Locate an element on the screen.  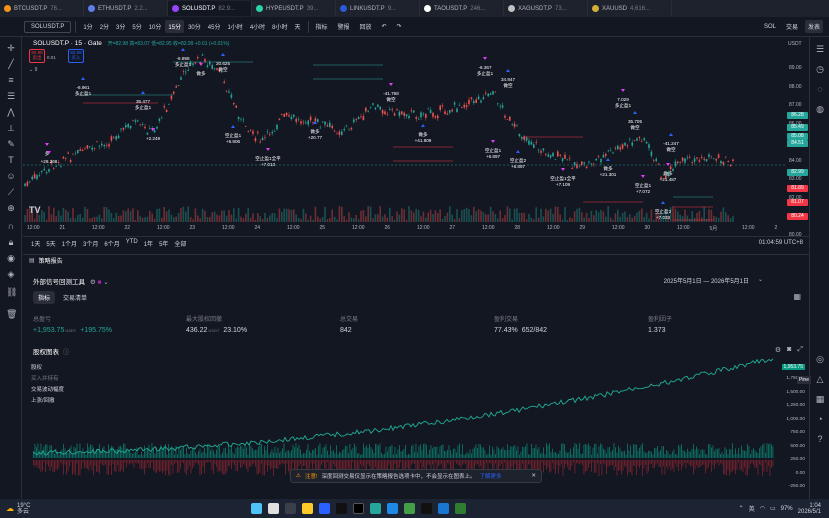
taskbar-clock: 1:04 2026/5/1 is located at coordinates (809, 509).